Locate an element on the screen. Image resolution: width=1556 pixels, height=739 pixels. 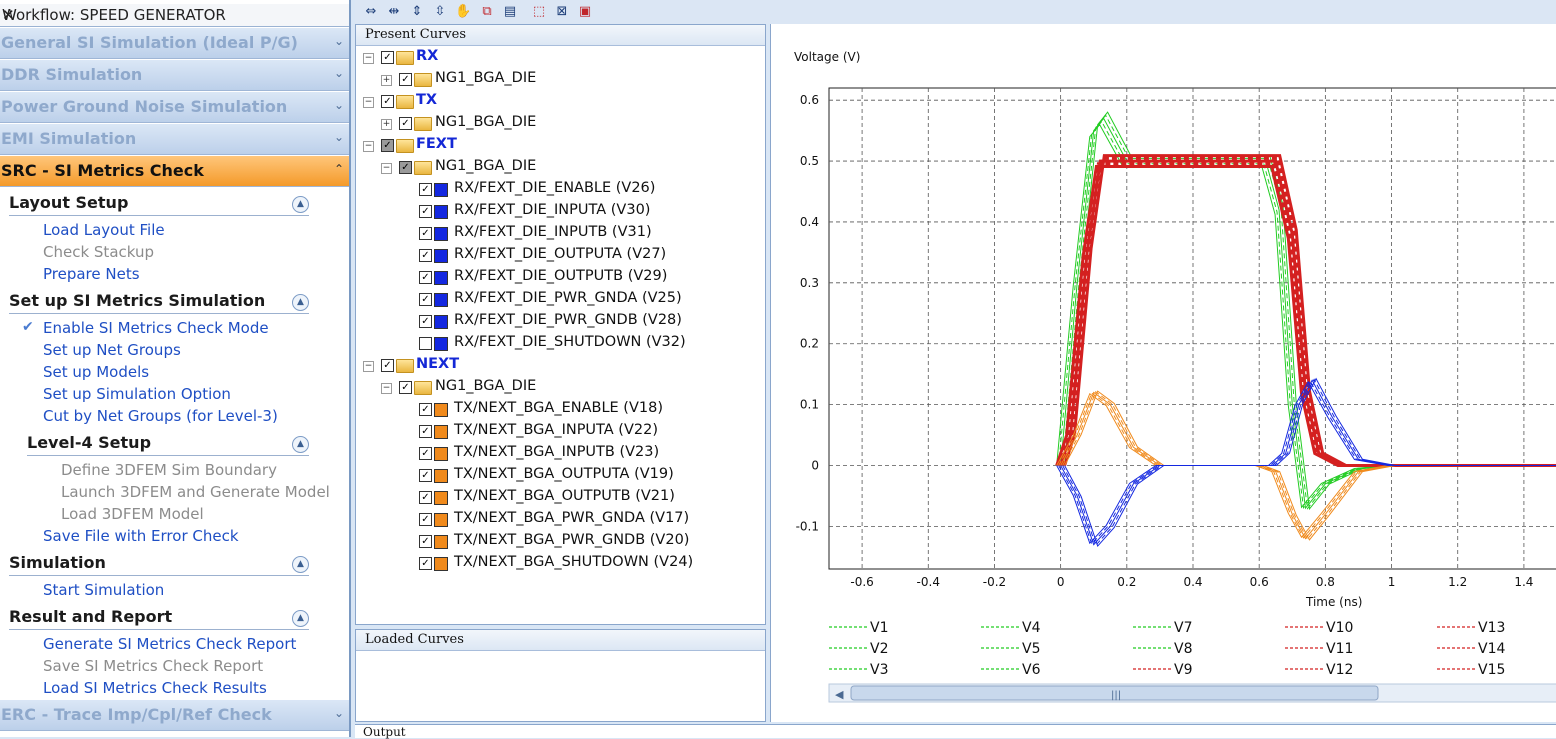
scroll-left-icon: ◀ is located at coordinates (839, 694).